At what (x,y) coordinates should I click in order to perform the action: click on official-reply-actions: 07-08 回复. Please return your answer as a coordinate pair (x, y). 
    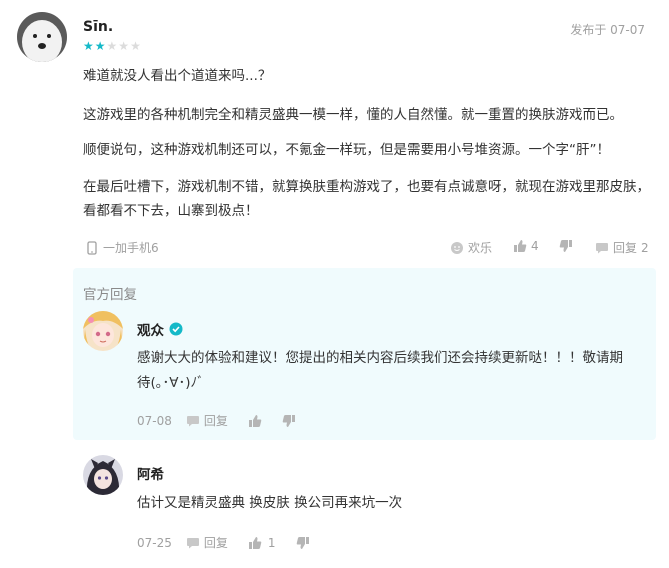
    Looking at the image, I should click on (216, 420).